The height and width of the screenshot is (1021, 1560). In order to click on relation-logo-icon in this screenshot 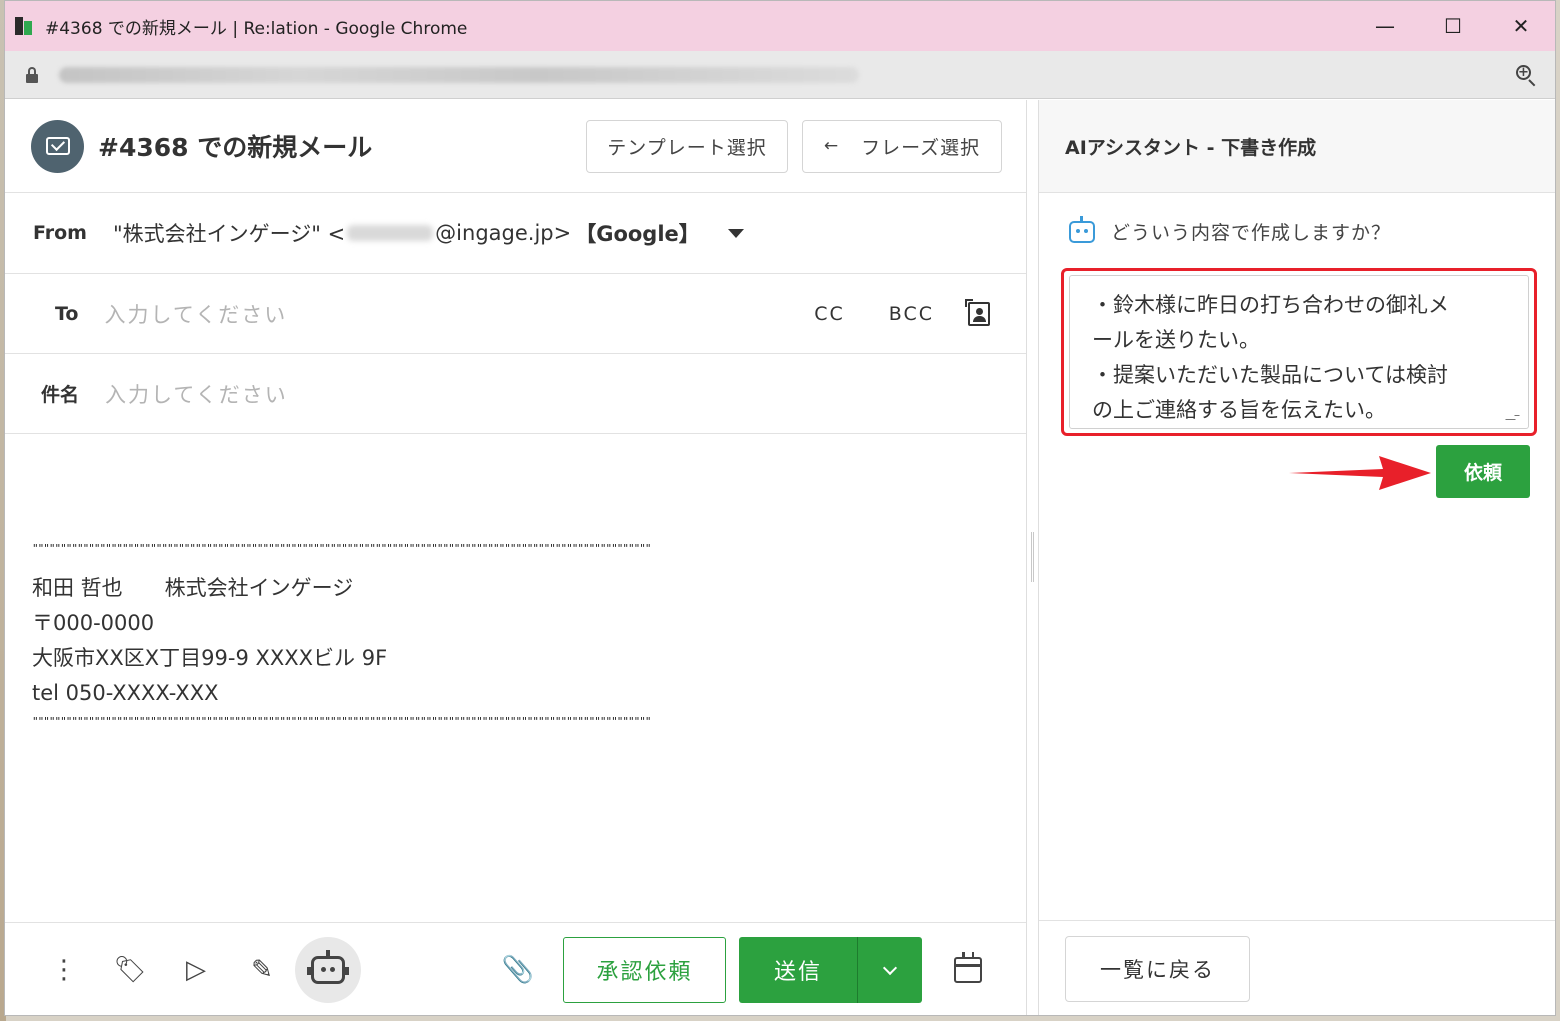, I will do `click(24, 26)`.